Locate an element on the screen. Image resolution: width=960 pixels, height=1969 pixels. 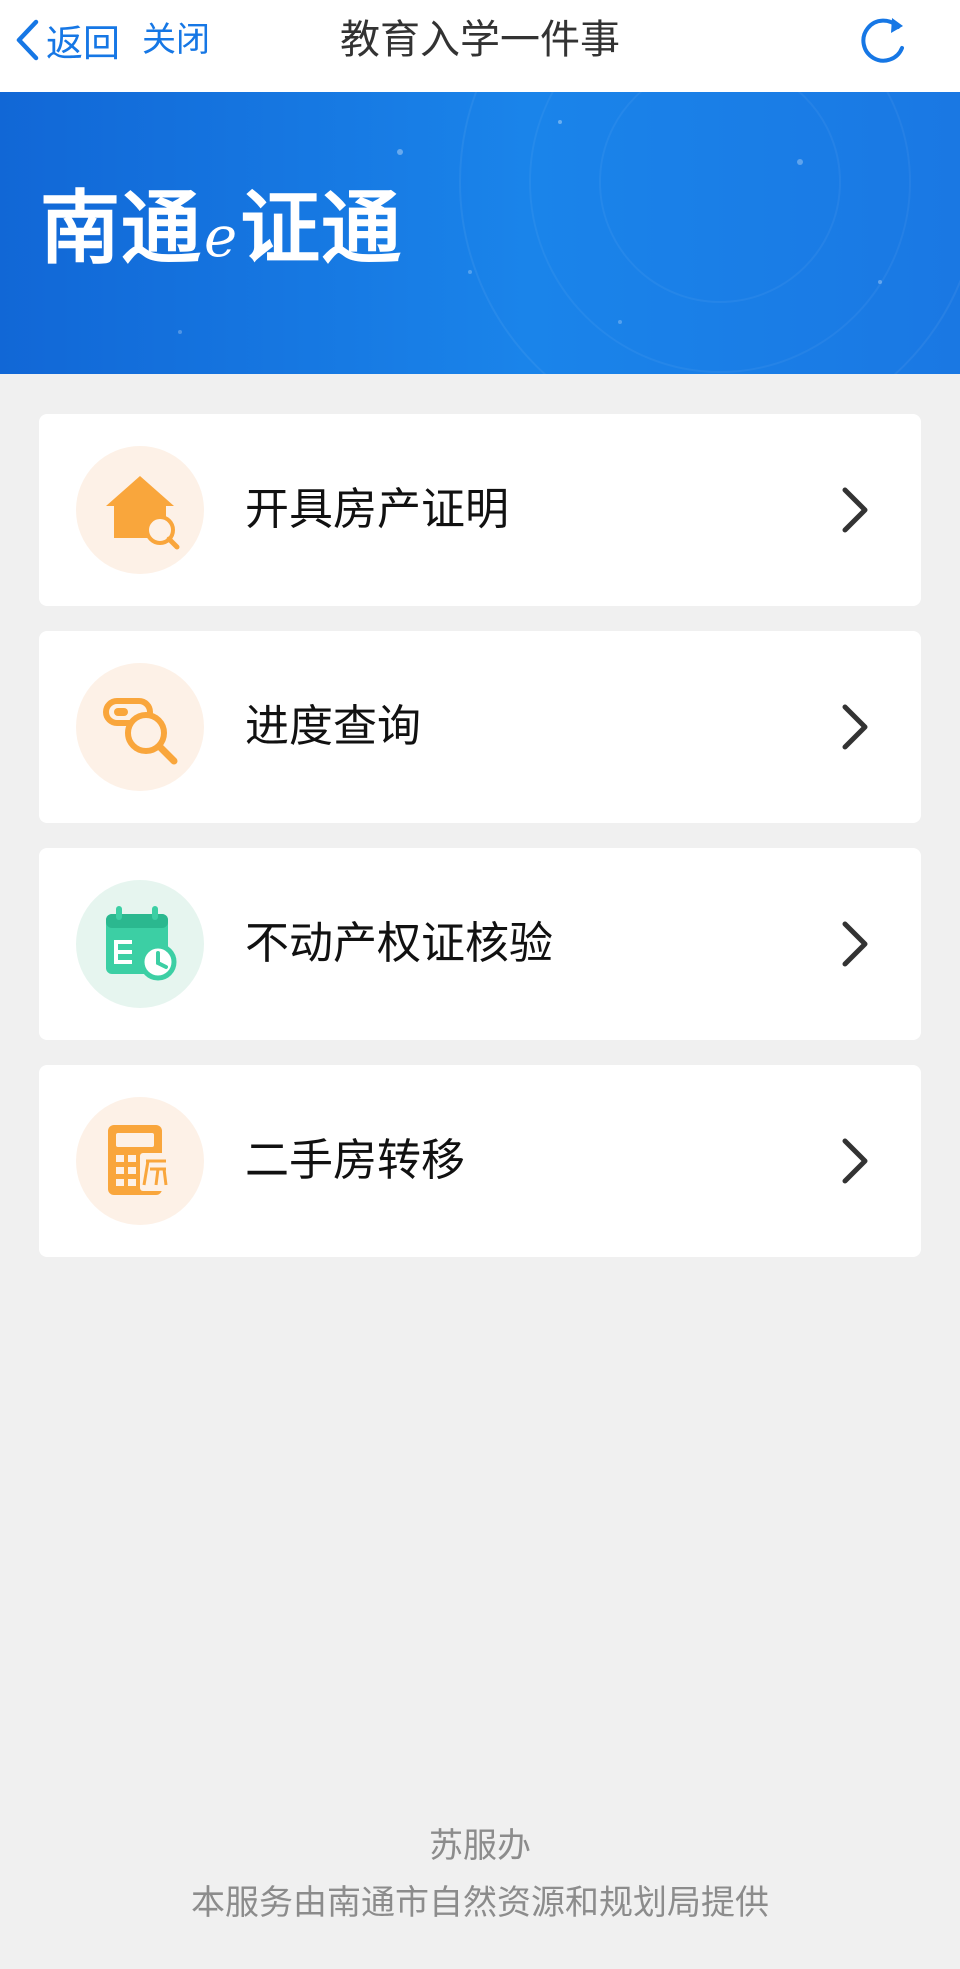
back-button: 返回 is located at coordinates (67, 40).